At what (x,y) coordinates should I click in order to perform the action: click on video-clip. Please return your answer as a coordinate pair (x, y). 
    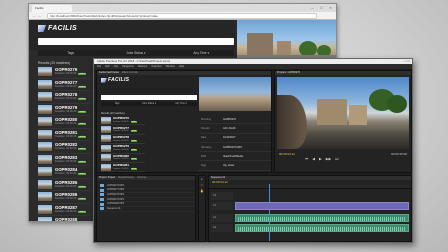
    Looking at the image, I should click on (322, 206).